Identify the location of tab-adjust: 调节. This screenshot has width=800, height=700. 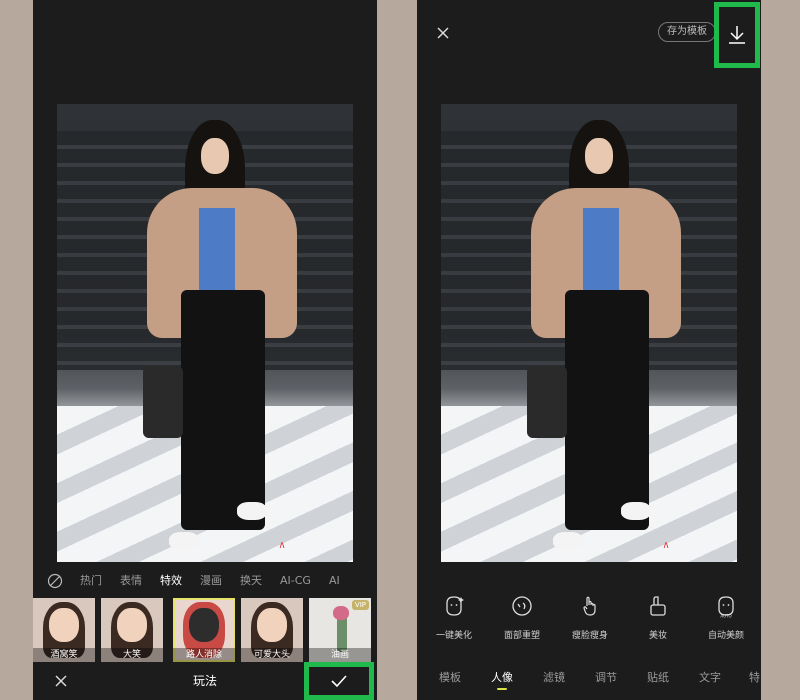
(606, 678).